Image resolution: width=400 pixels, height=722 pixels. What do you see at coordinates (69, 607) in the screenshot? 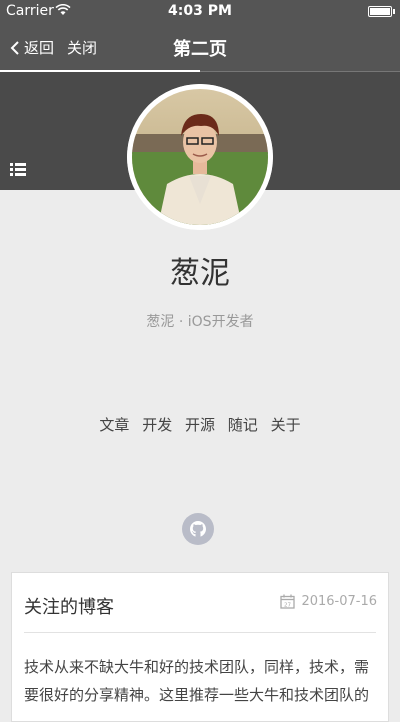
I see `card-title: 关注的博客` at bounding box center [69, 607].